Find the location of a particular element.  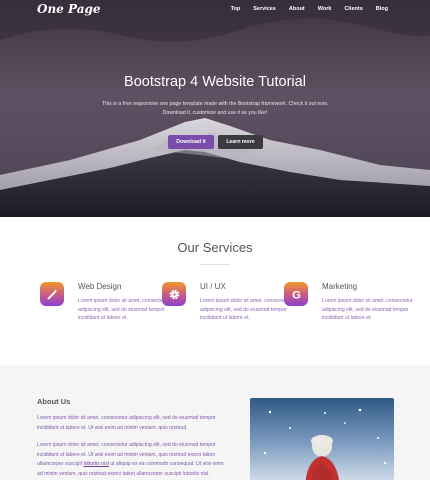

google-icon: G is located at coordinates (296, 294).